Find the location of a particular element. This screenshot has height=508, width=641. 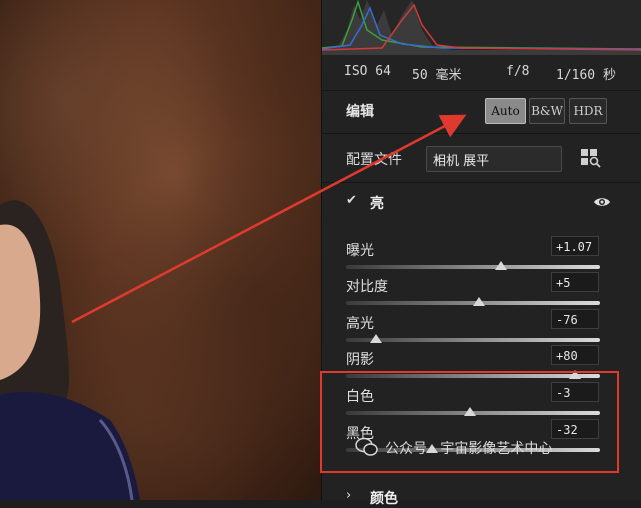

slider-label: 阴影 is located at coordinates (360, 360).